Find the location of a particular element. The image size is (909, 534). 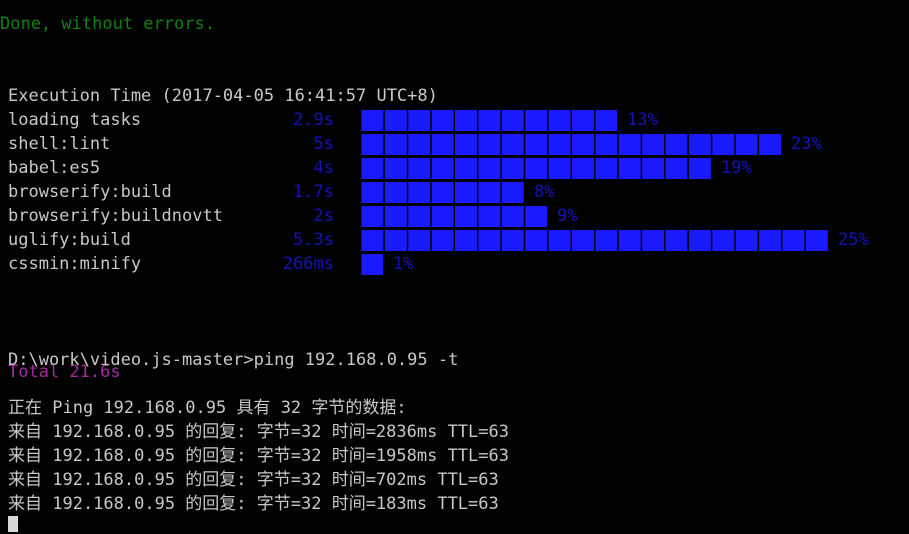

task-time: 4s is located at coordinates (323, 168).